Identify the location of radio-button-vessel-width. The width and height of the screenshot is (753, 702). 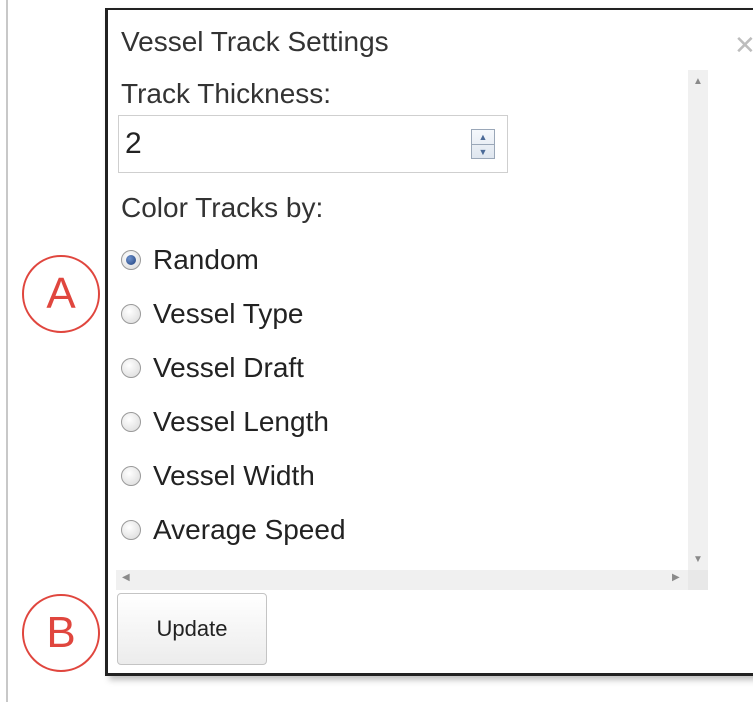
(131, 476).